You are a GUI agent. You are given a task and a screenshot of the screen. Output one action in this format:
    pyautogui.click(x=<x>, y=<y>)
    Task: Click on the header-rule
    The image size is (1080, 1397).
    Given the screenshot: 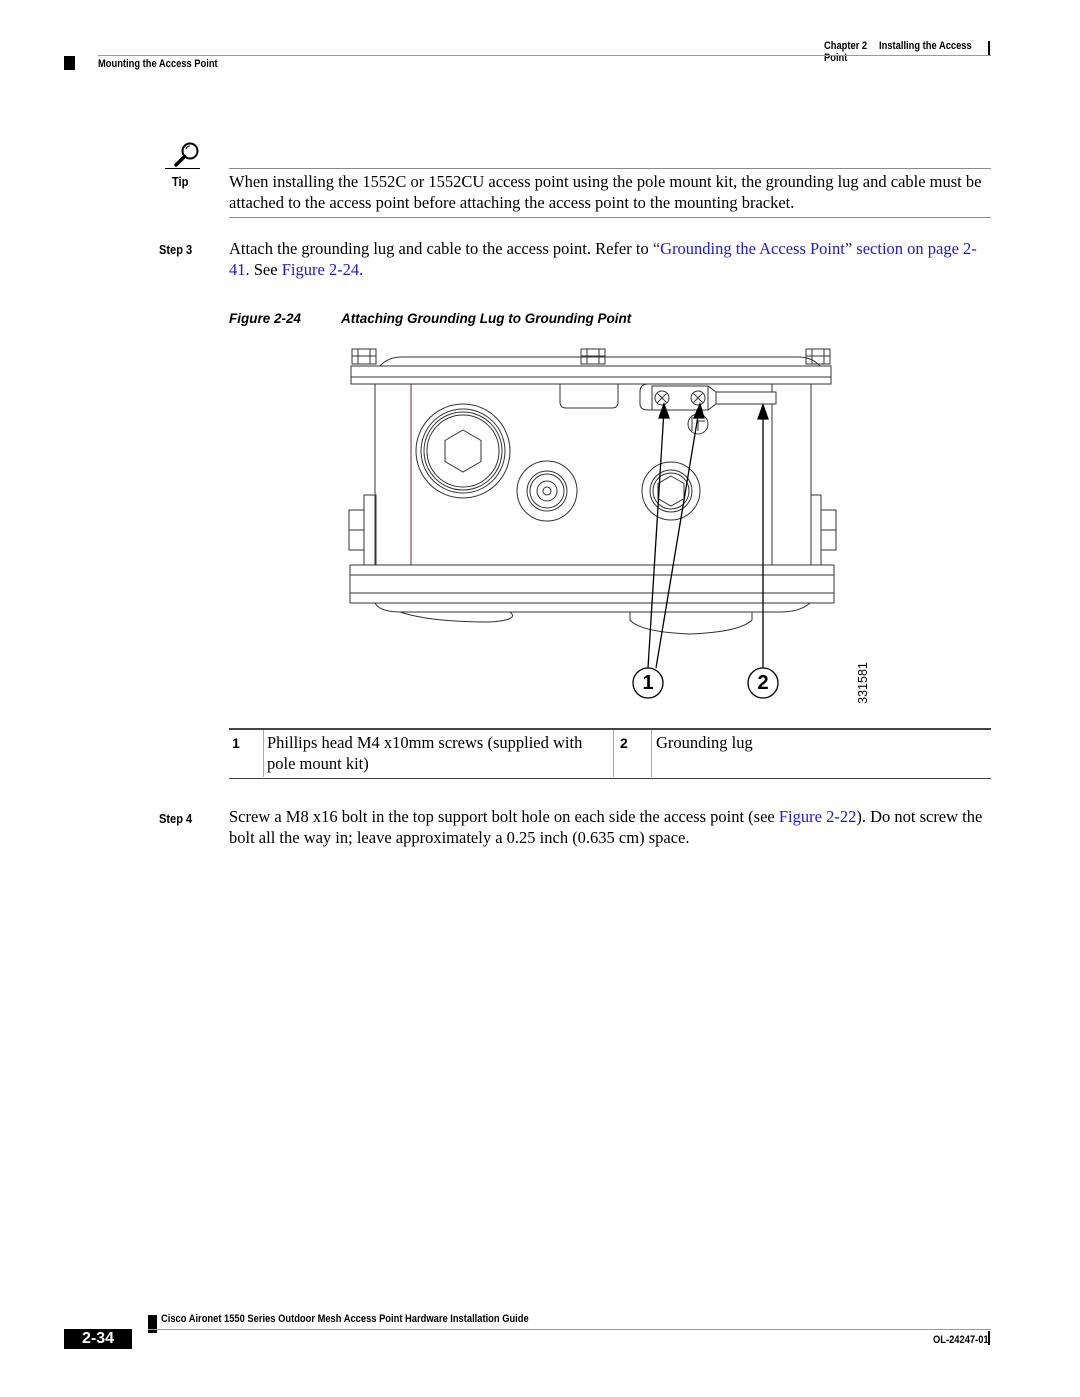 What is the action you would take?
    pyautogui.click(x=544, y=55)
    